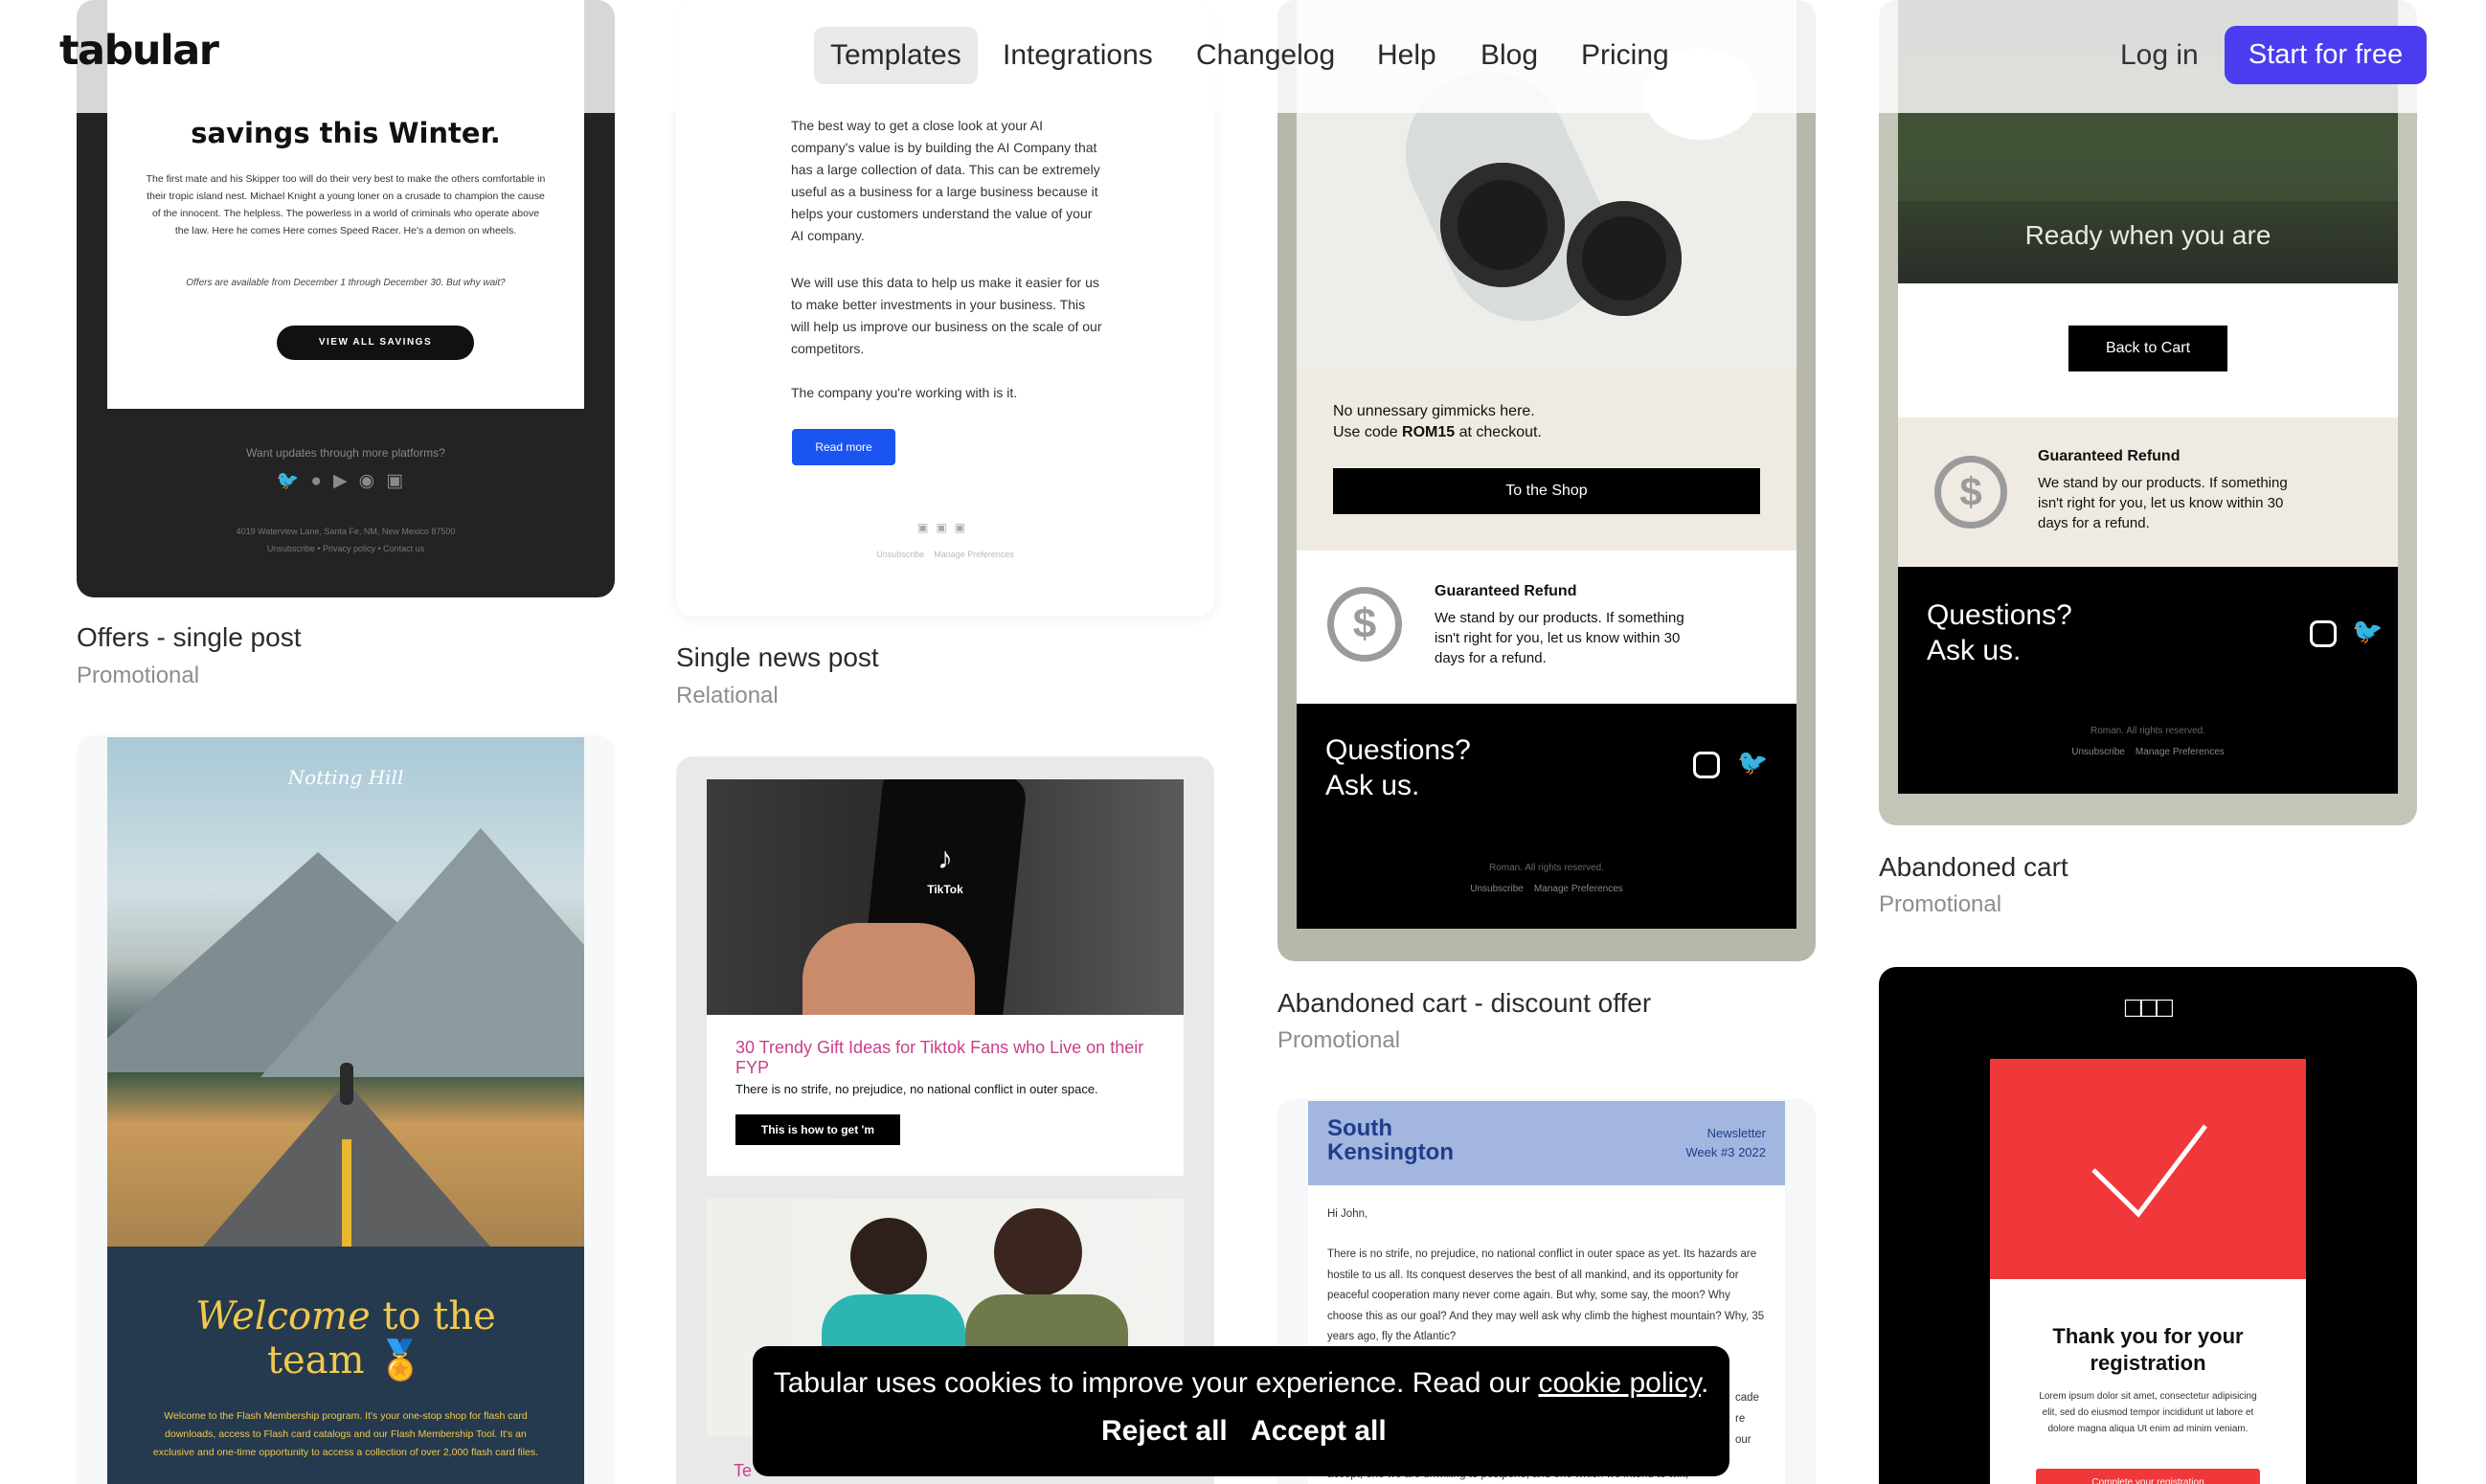 This screenshot has width=2486, height=1484. I want to click on tiktok-app-label: TikTok, so click(945, 889).